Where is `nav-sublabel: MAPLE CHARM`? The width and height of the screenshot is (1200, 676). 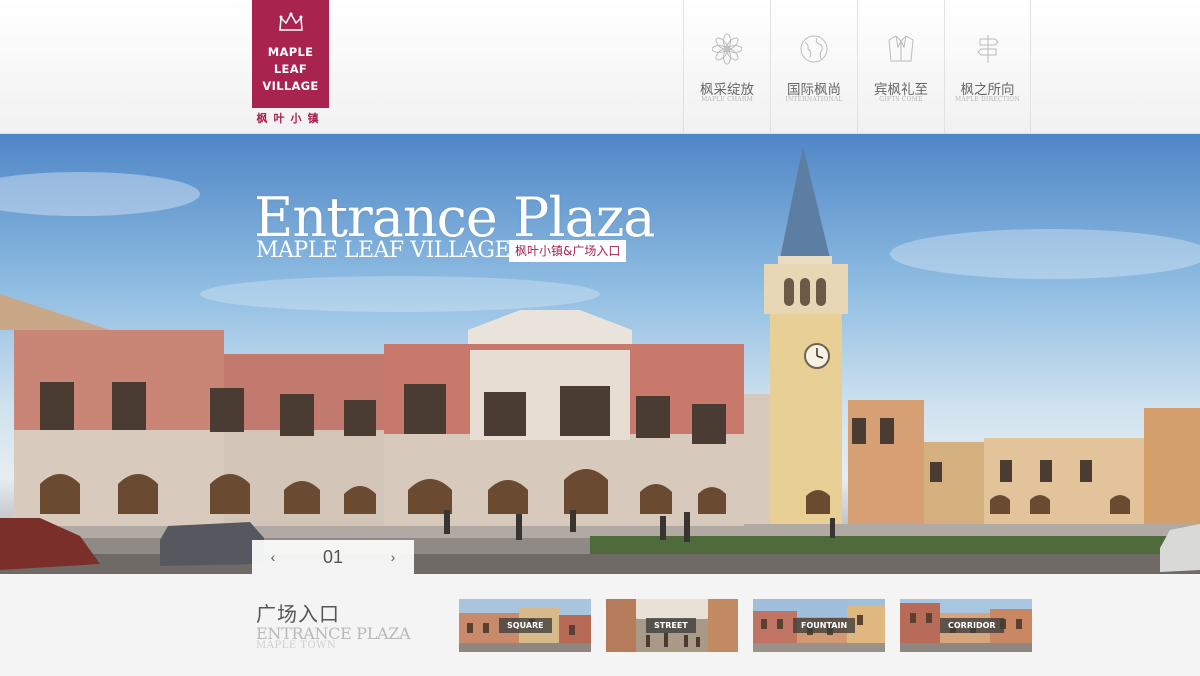
nav-sublabel: MAPLE CHARM is located at coordinates (727, 99).